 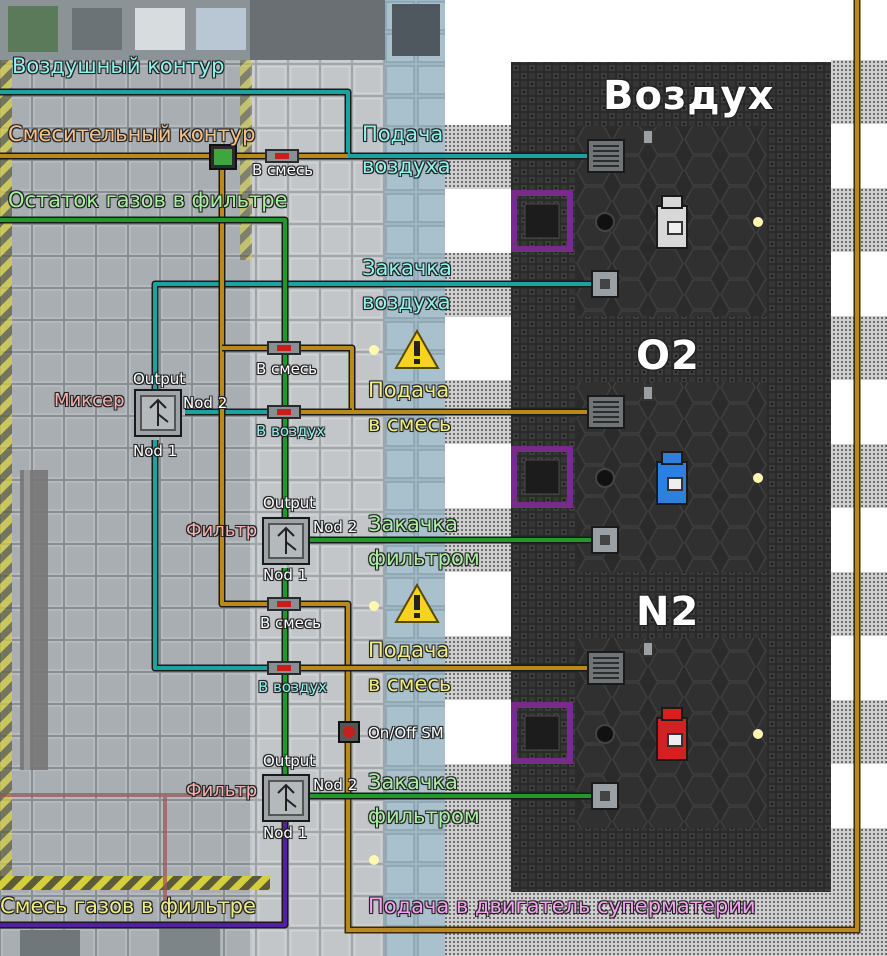 What do you see at coordinates (159, 379) in the screenshot?
I see `mixer-output-label: Output` at bounding box center [159, 379].